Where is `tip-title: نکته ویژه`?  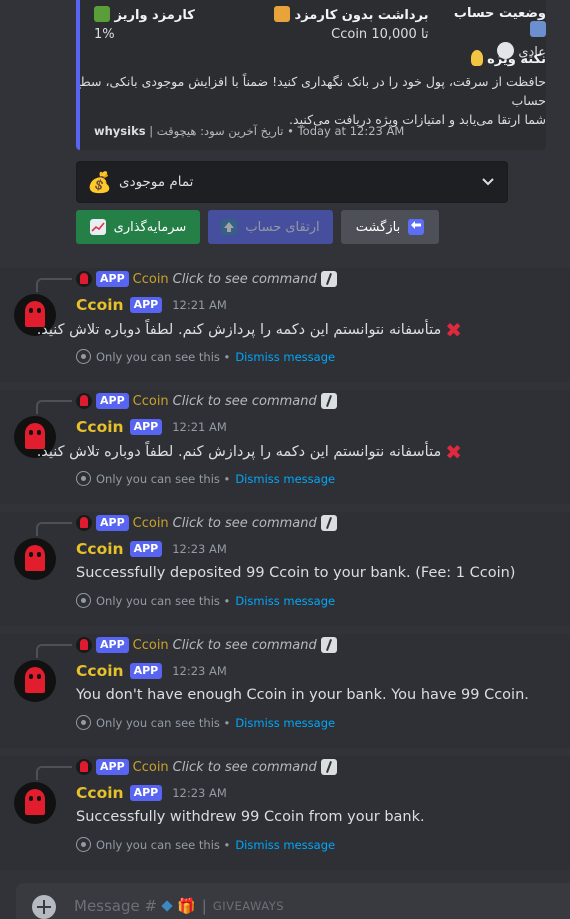 tip-title: نکته ویژه is located at coordinates (316, 58).